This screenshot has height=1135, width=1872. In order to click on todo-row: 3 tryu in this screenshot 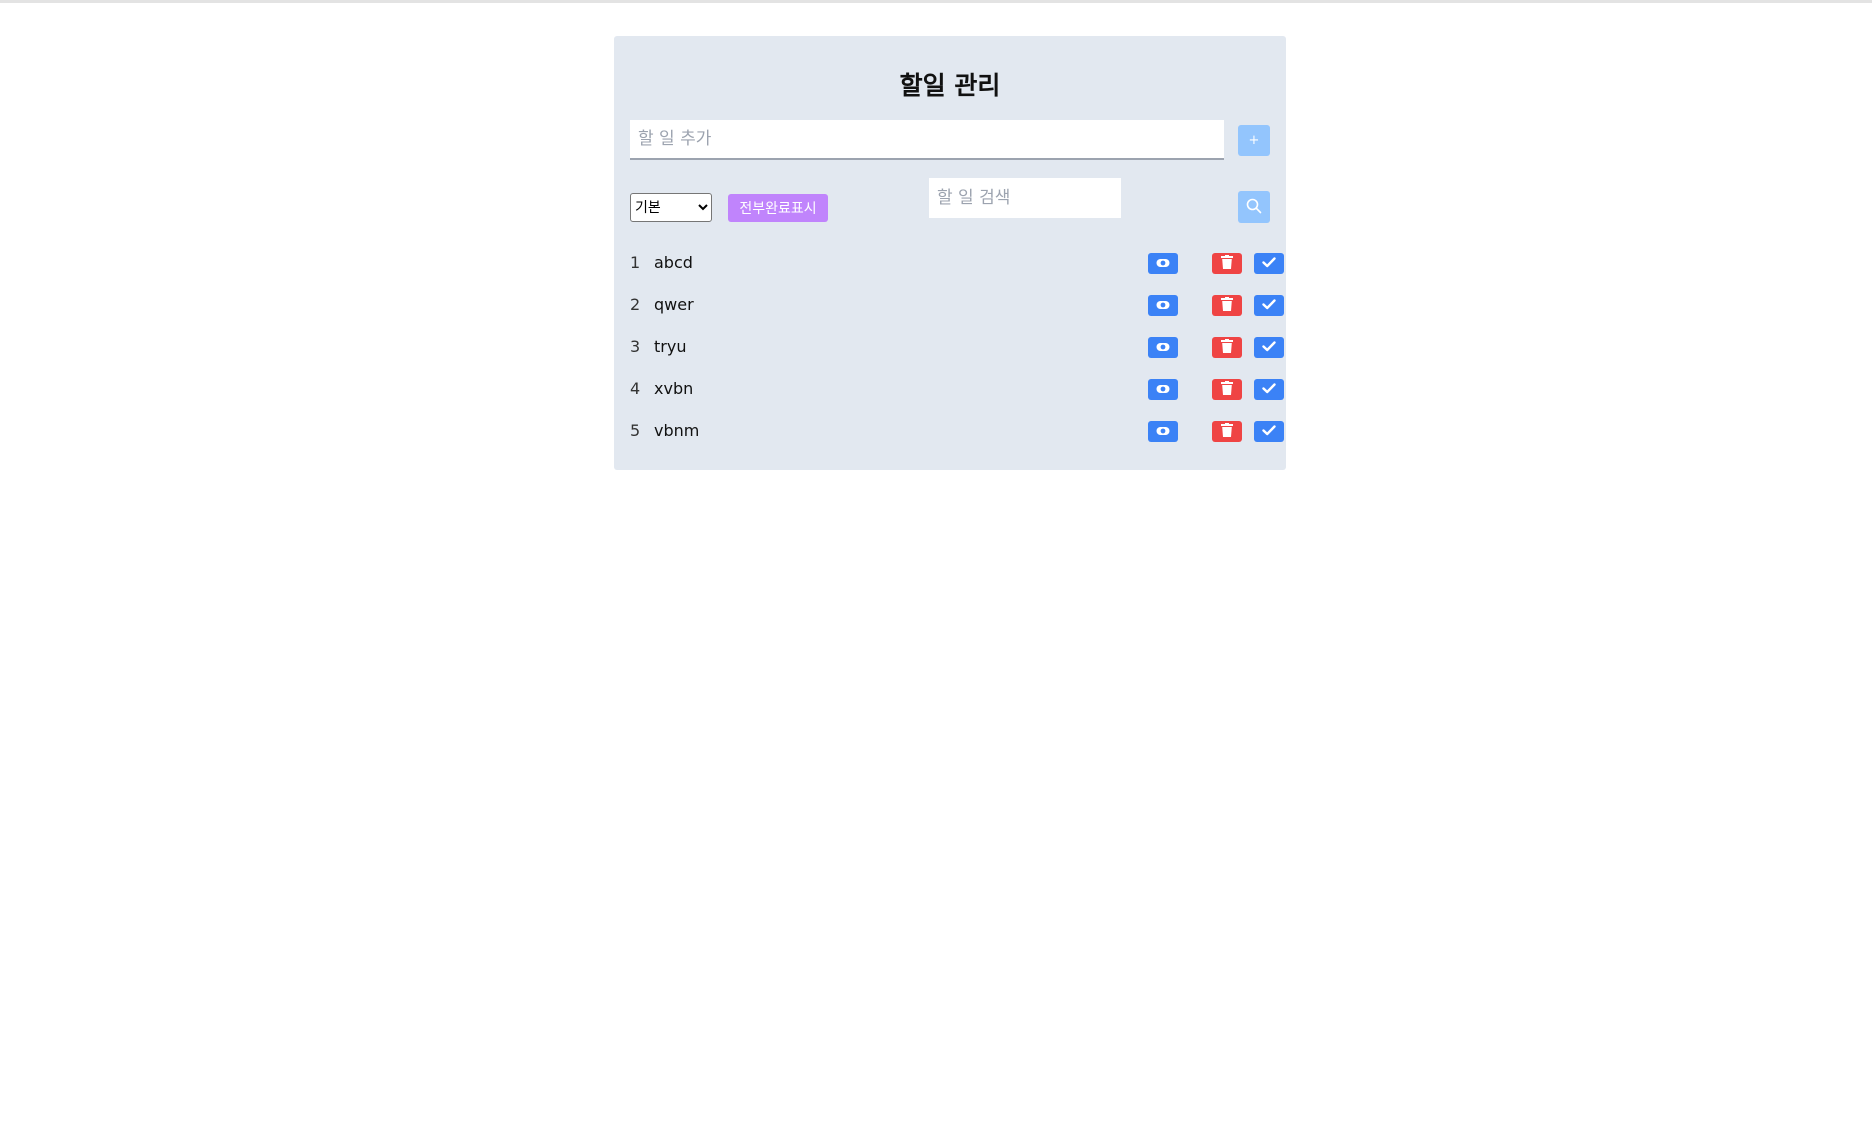, I will do `click(957, 347)`.